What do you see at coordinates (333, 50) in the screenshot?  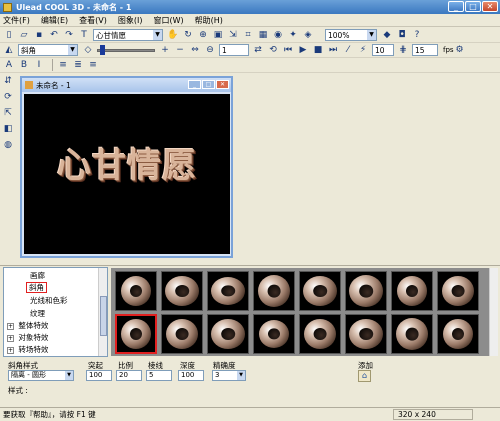 I see `last-frame-icon: ⏭` at bounding box center [333, 50].